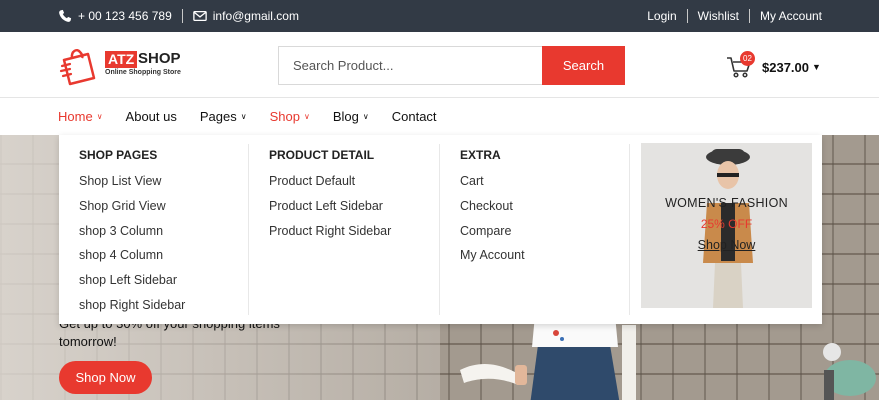 The width and height of the screenshot is (879, 400). I want to click on mega-menu-list: Cart Checkout Compare My Account, so click(492, 222).